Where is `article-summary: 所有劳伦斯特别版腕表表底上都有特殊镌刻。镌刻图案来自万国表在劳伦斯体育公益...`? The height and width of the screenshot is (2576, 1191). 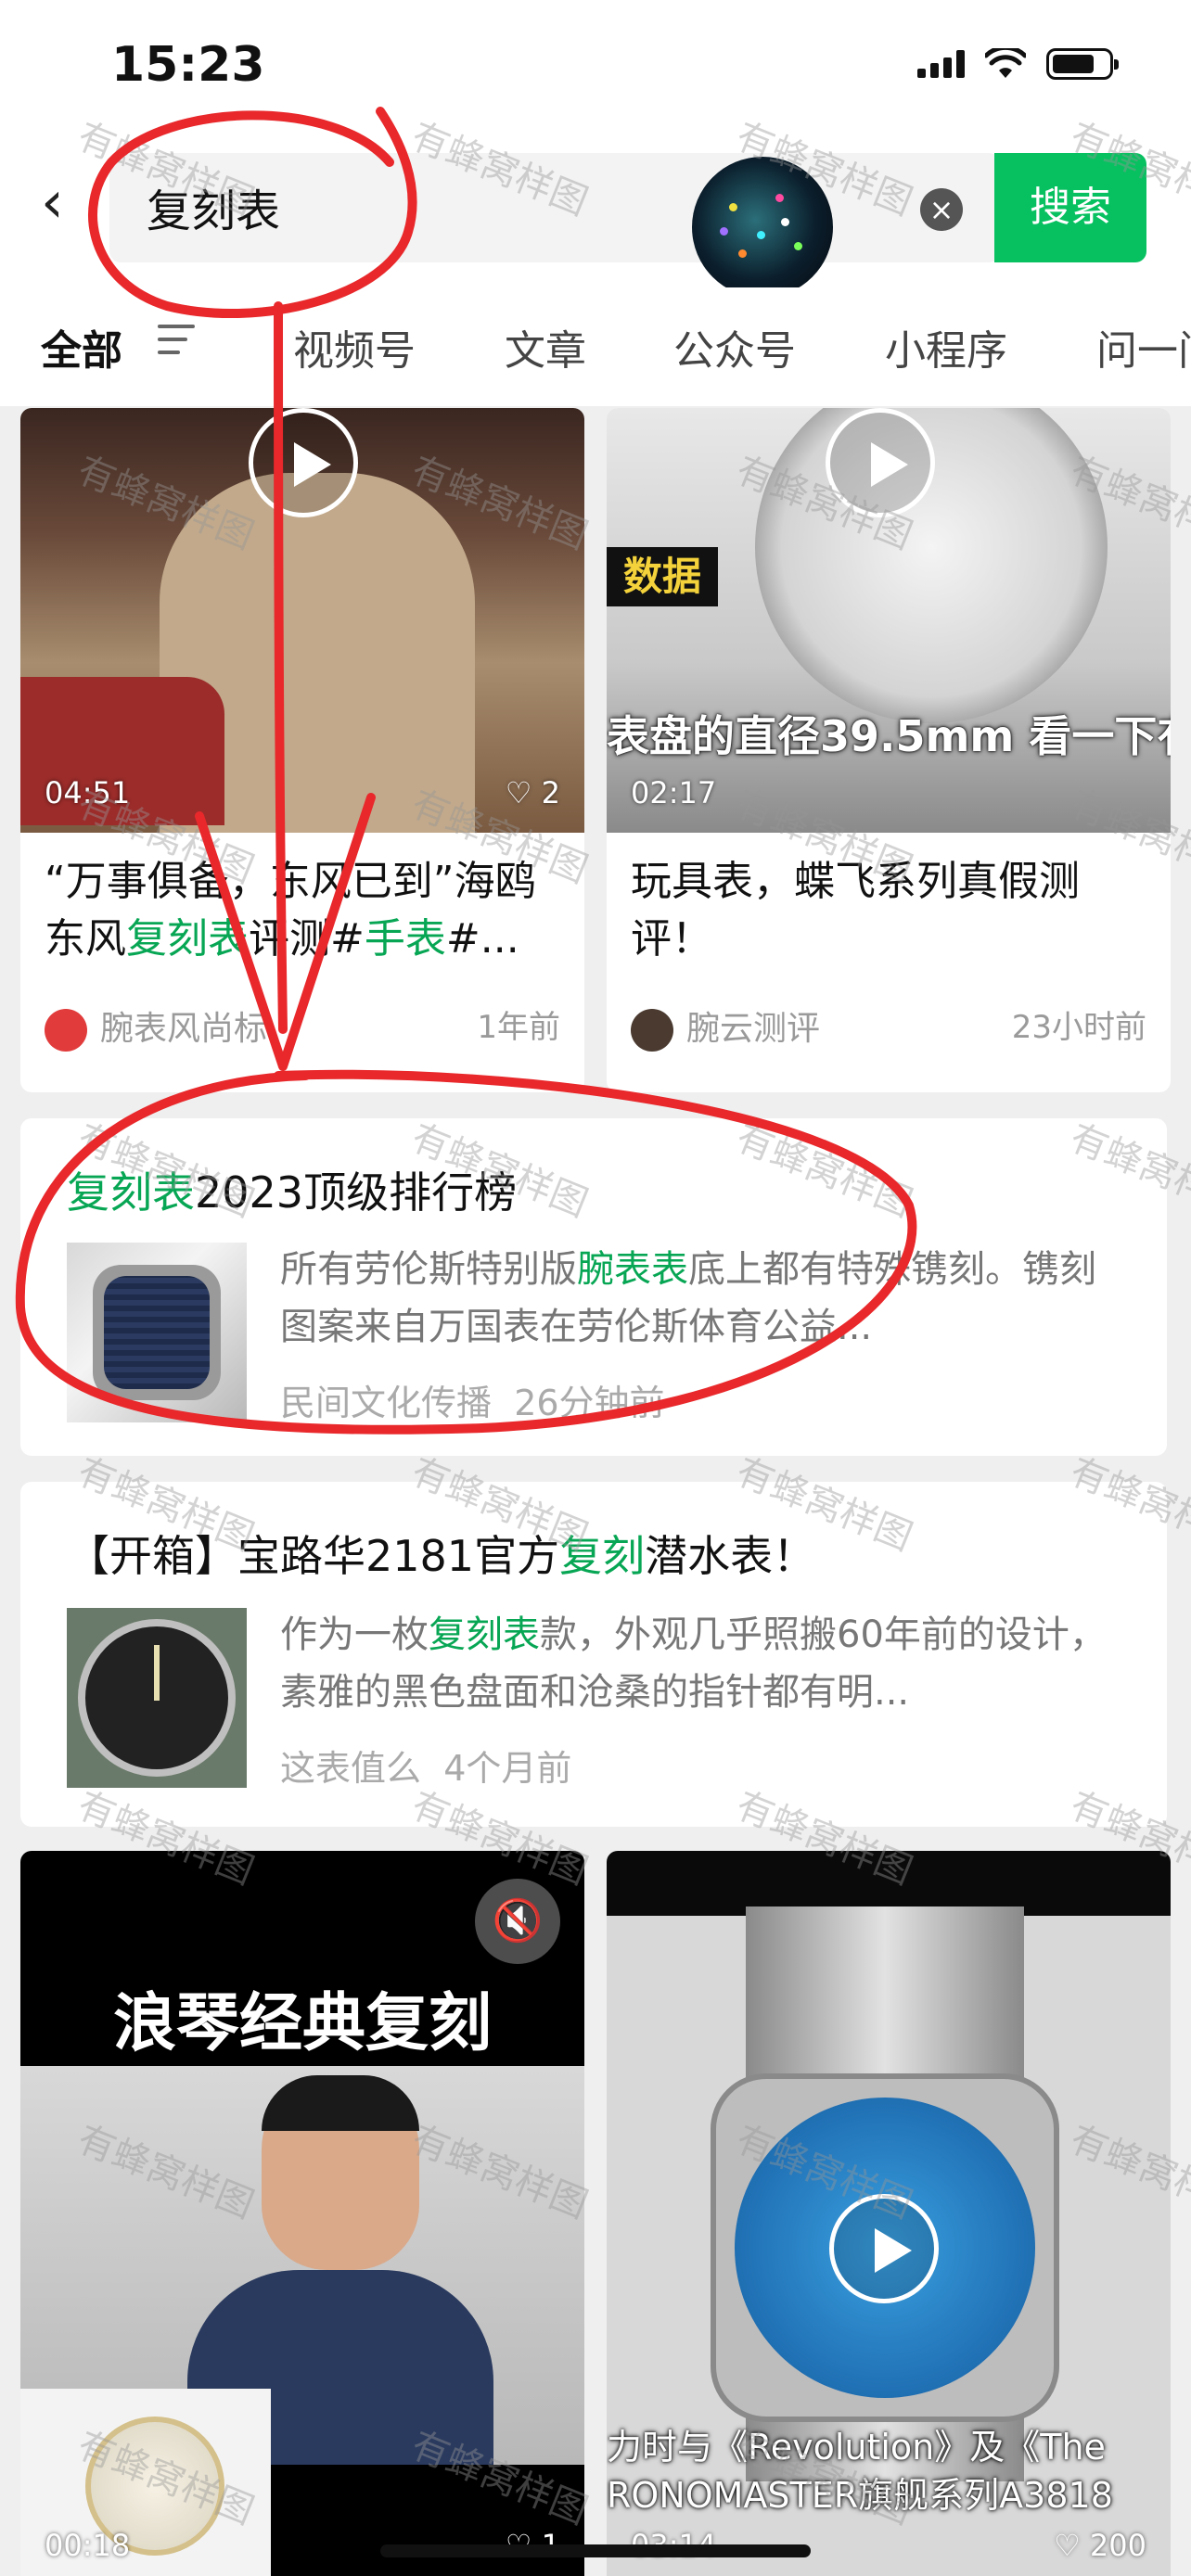
article-summary: 所有劳伦斯特别版腕表表底上都有特殊镌刻。镌刻图案来自万国表在劳伦斯体育公益... is located at coordinates (705, 1298).